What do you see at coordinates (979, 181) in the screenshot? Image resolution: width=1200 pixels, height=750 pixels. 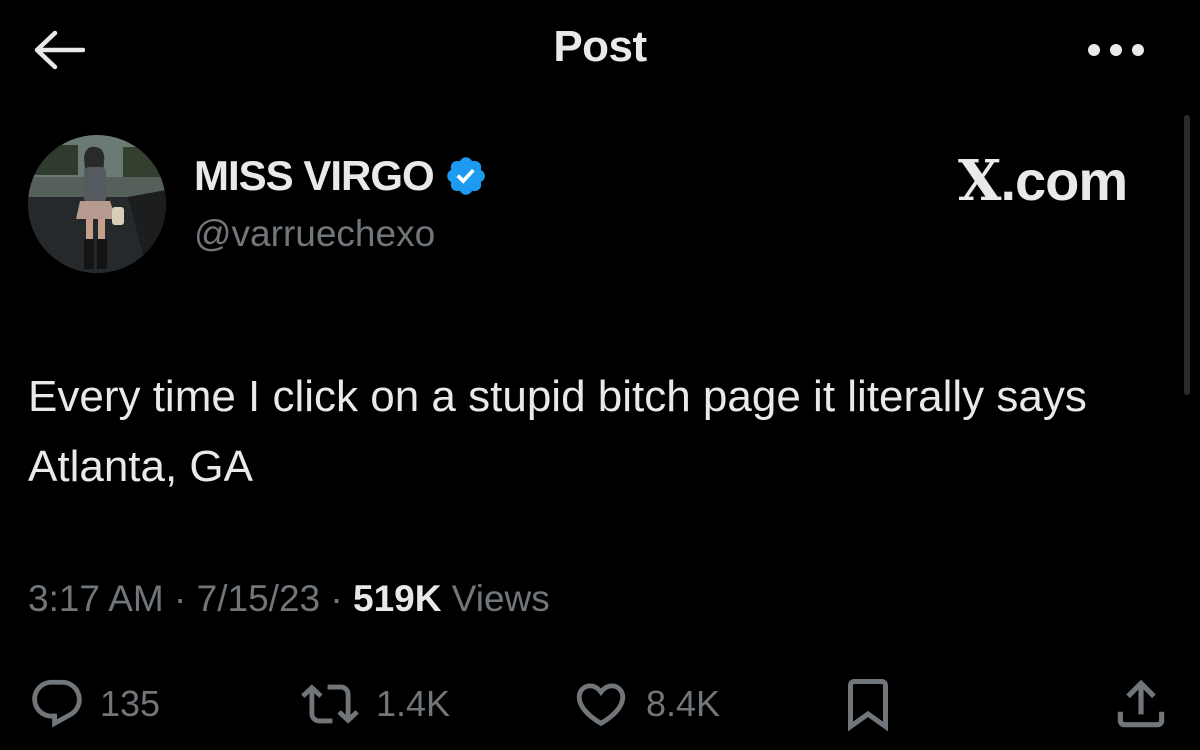 I see `x-logo-glyph: X` at bounding box center [979, 181].